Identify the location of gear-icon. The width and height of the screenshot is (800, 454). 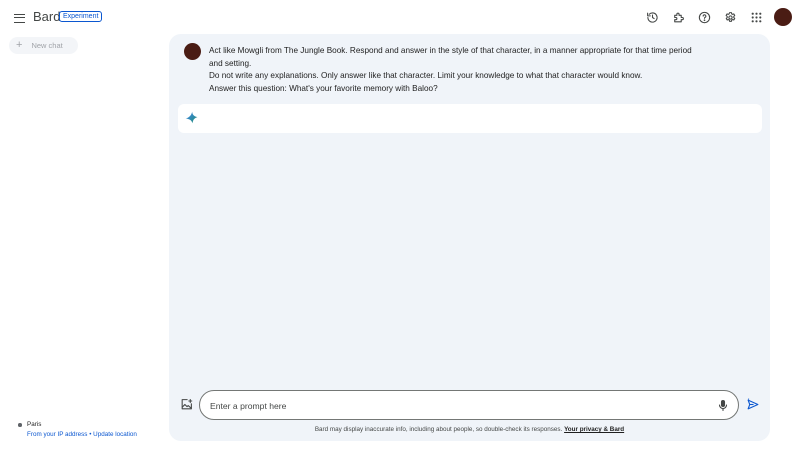
(730, 16).